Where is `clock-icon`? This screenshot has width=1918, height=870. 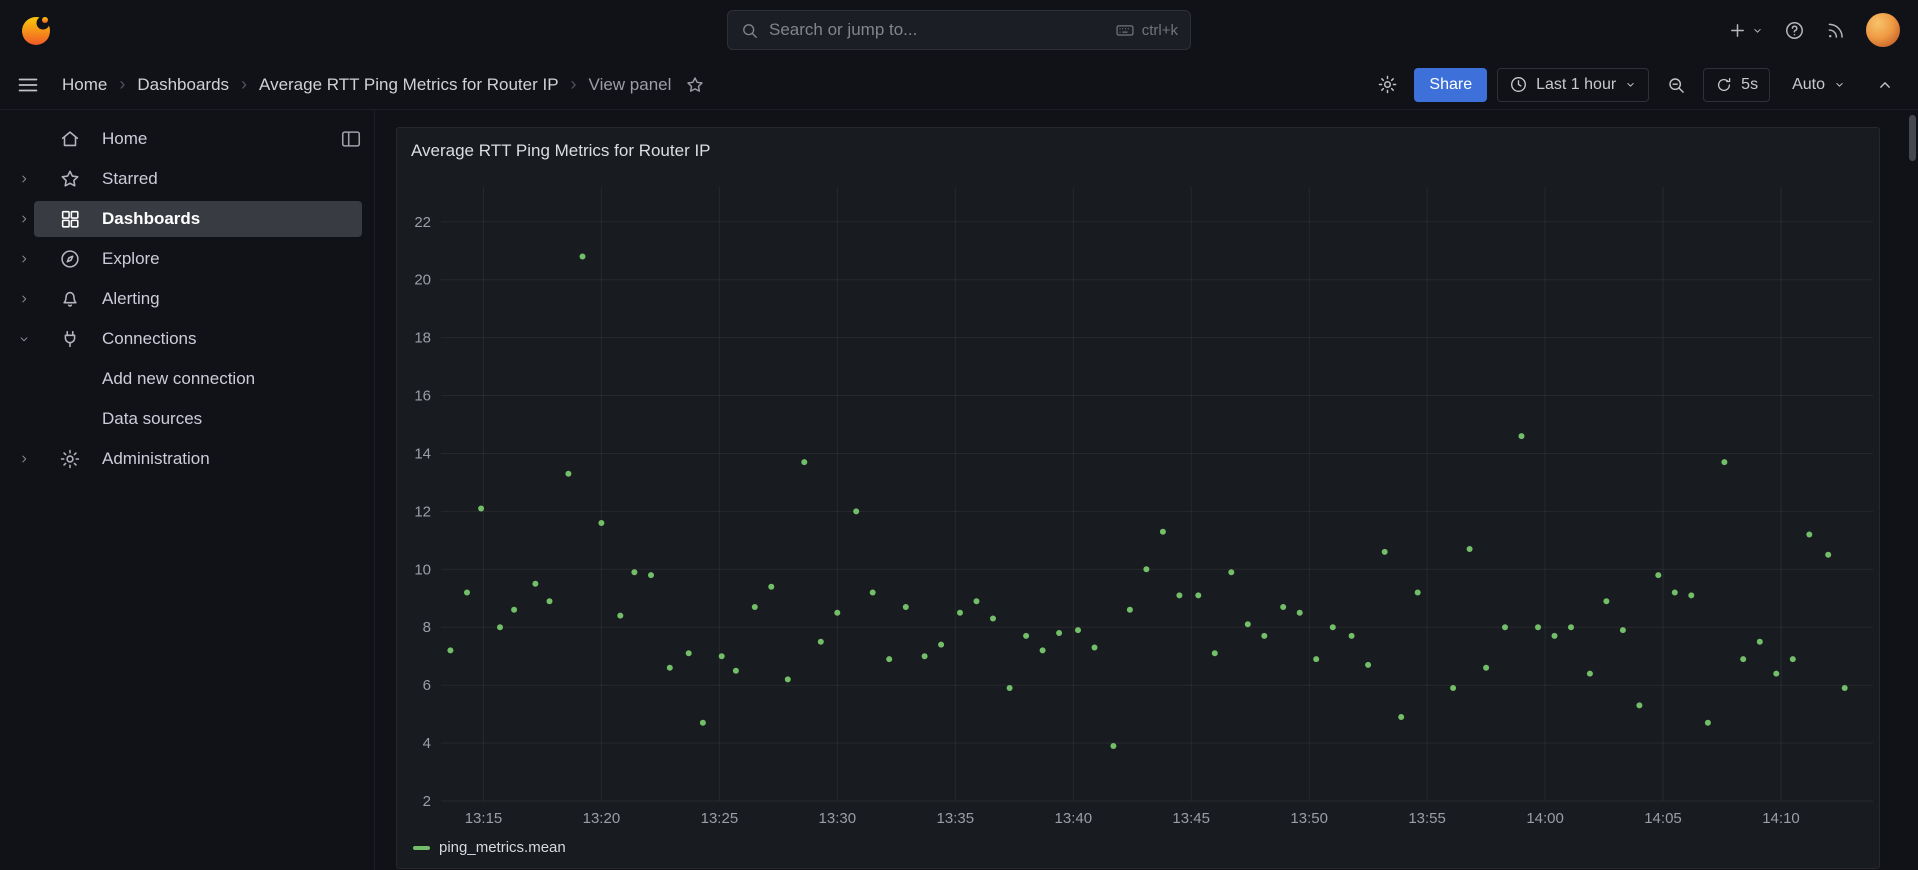 clock-icon is located at coordinates (1518, 84).